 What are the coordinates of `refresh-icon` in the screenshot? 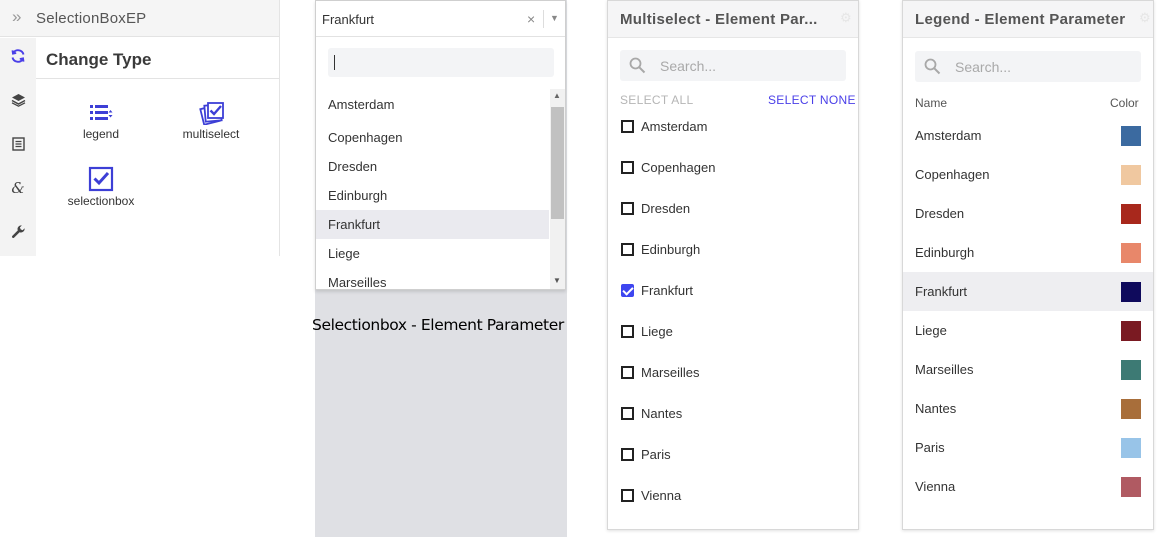 It's located at (18, 56).